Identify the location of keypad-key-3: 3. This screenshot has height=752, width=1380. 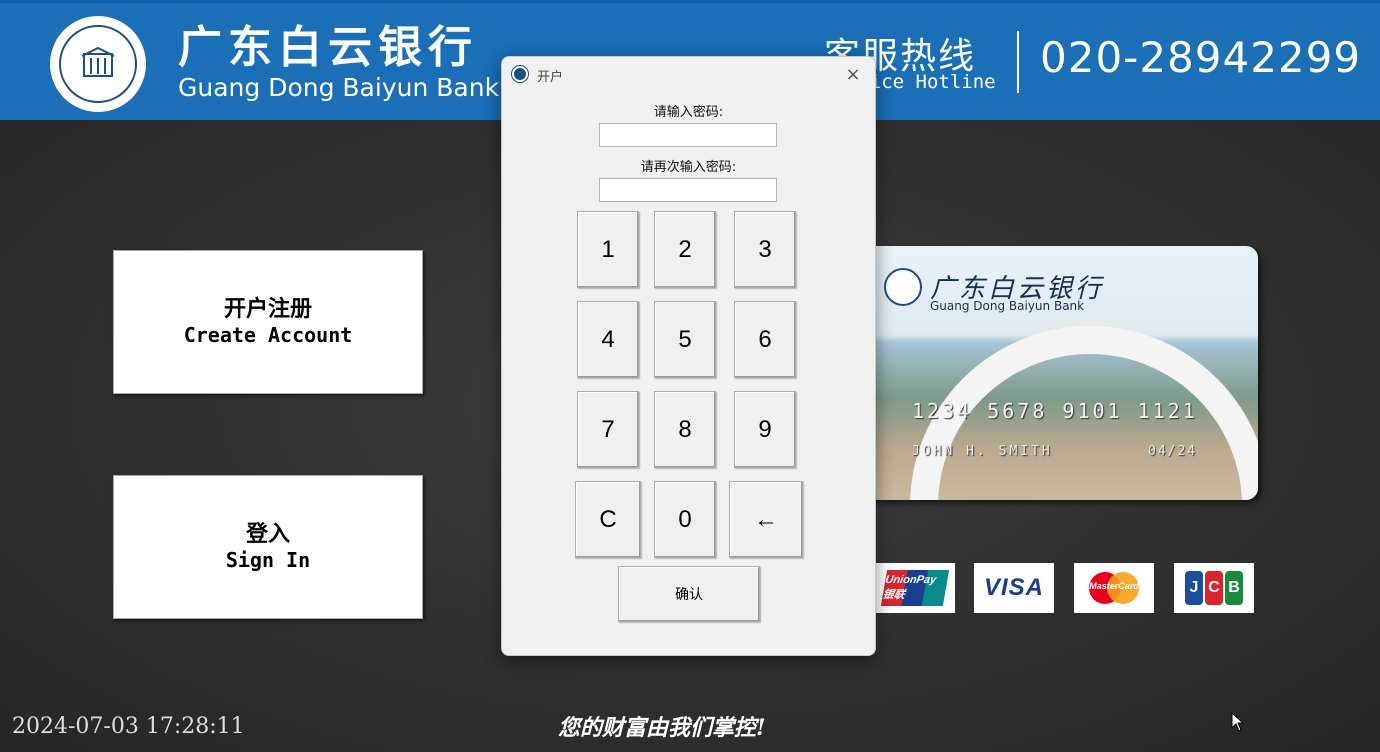
(765, 249).